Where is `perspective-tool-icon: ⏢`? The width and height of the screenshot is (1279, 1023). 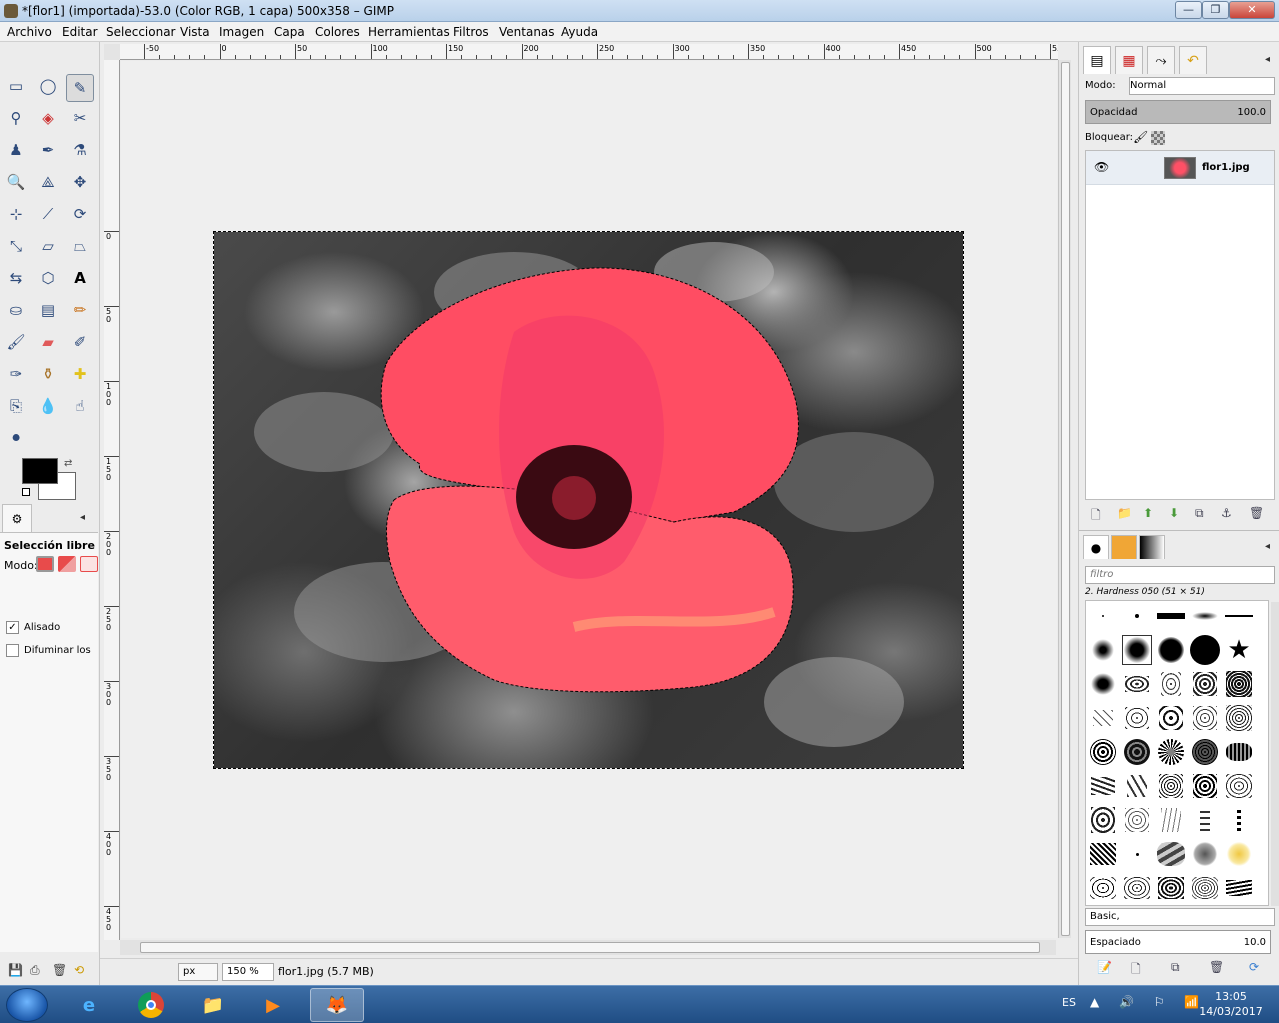
perspective-tool-icon: ⏢ is located at coordinates (80, 246).